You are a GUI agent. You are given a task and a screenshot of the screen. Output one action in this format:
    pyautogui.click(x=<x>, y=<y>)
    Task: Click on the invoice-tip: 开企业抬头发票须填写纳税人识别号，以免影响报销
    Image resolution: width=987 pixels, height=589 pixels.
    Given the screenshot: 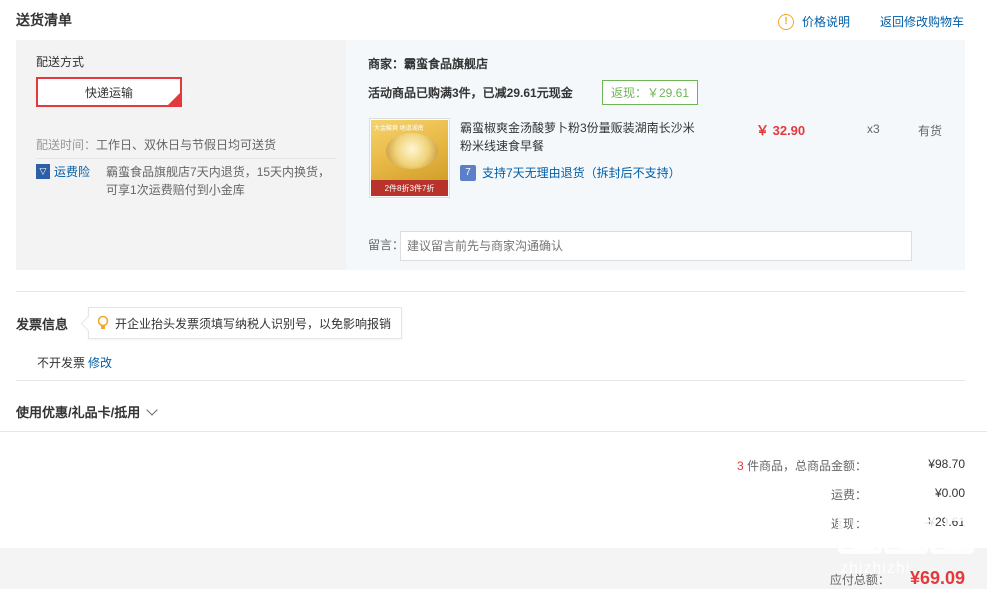 What is the action you would take?
    pyautogui.click(x=245, y=323)
    